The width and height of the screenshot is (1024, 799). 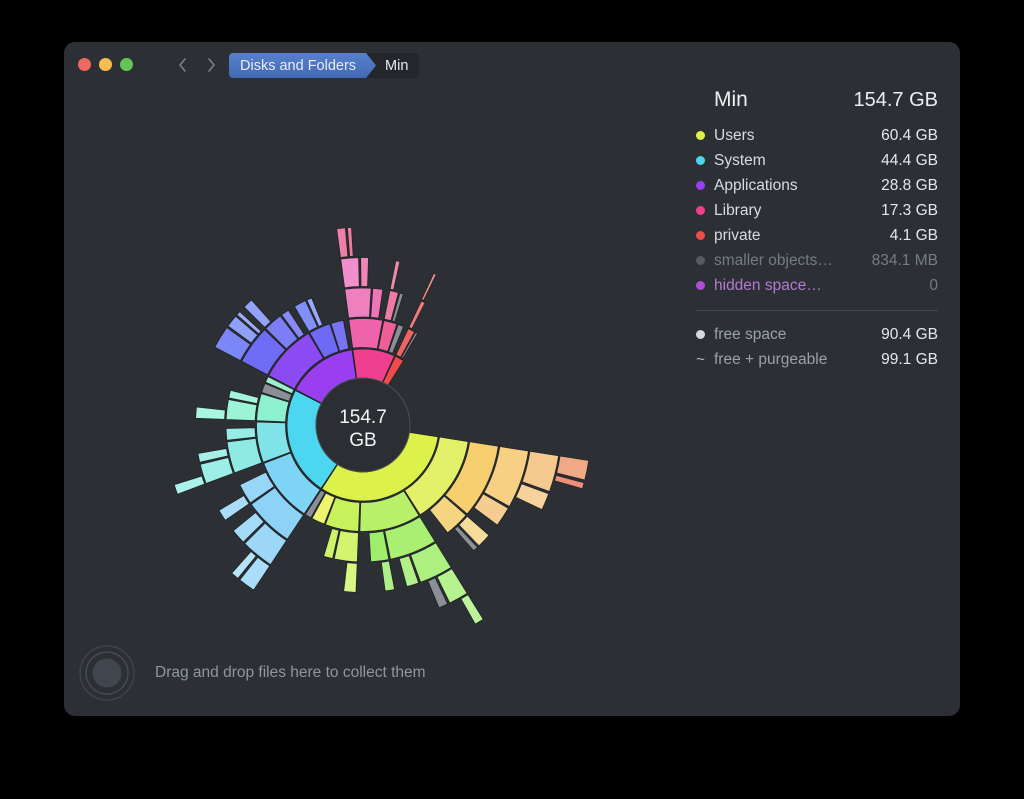 I want to click on forward-button, so click(x=211, y=65).